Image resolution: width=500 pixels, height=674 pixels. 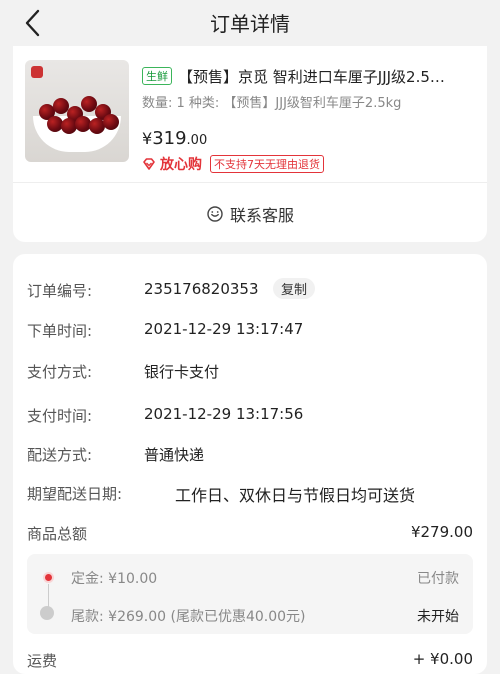 I want to click on chat-smile-icon, so click(x=215, y=214).